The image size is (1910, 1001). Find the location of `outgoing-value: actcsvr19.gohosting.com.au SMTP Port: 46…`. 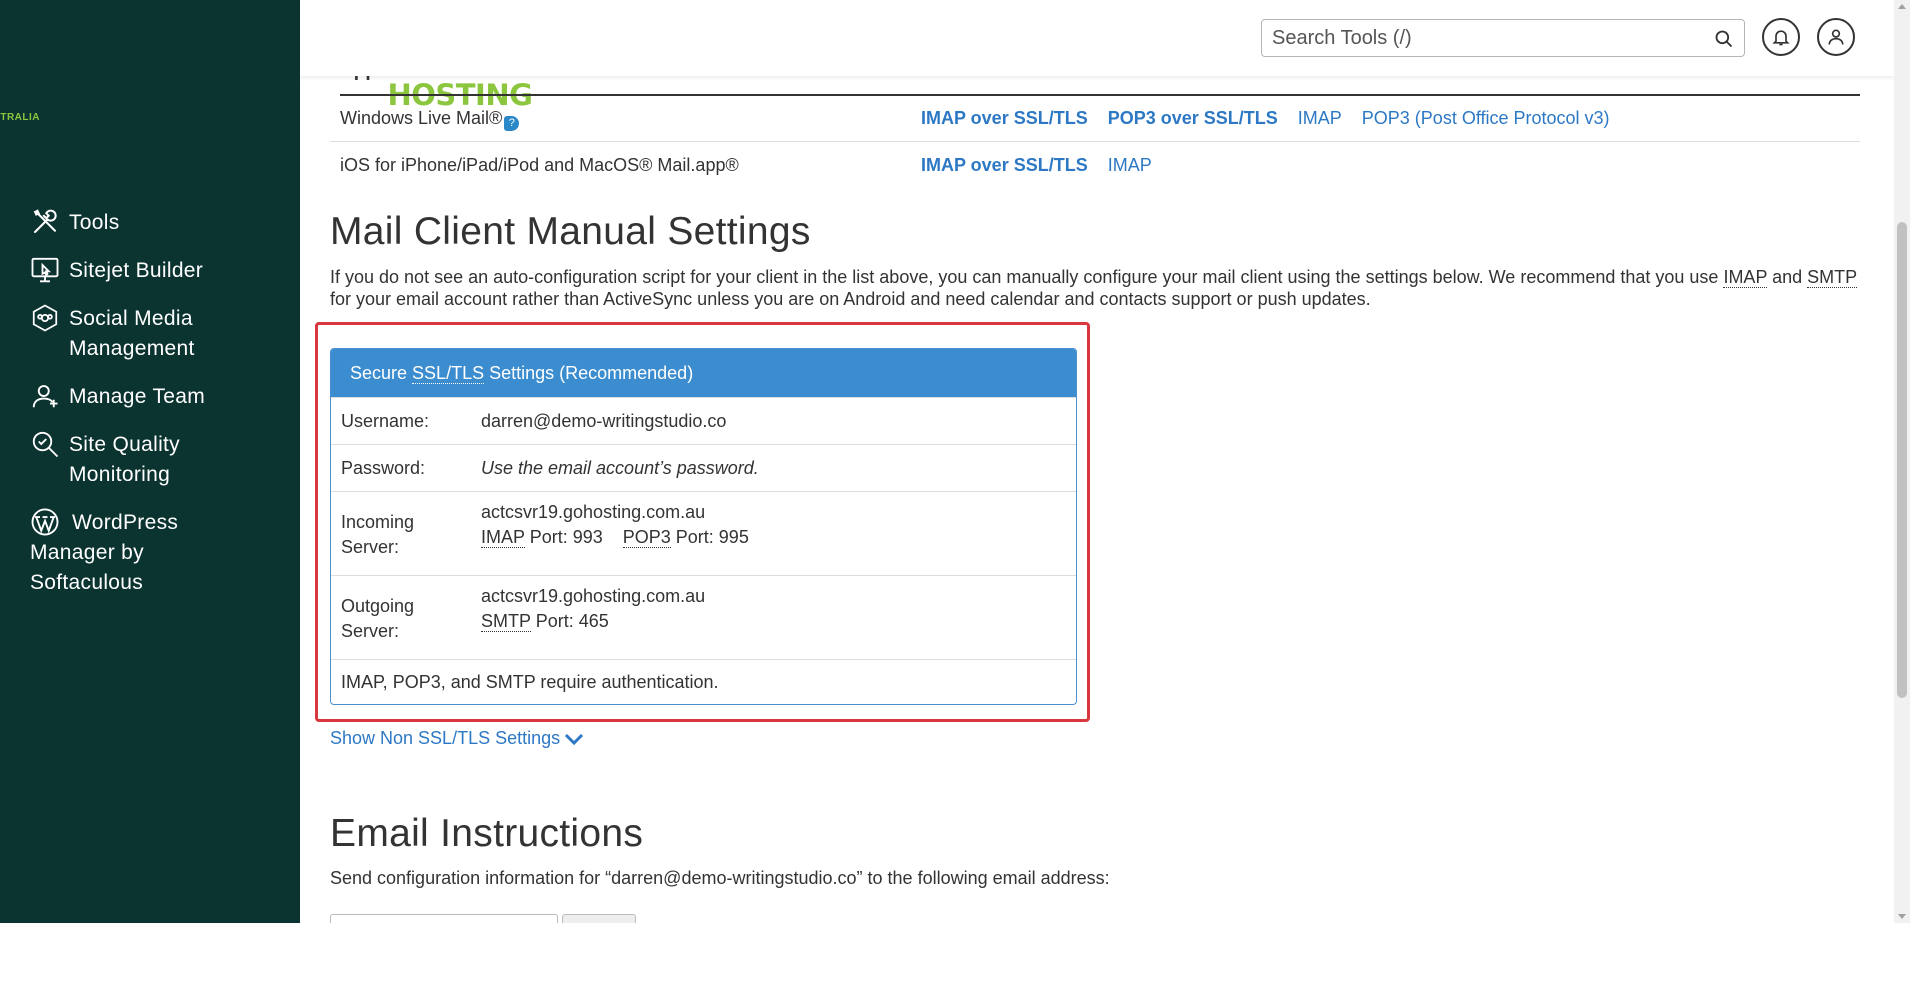

outgoing-value: actcsvr19.gohosting.com.au SMTP Port: 46… is located at coordinates (593, 609).